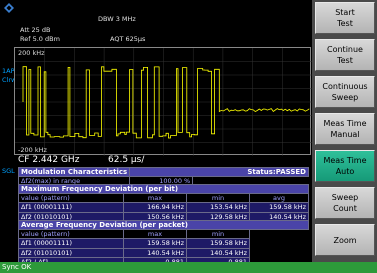  I want to click on column-header: avg, so click(279, 198).